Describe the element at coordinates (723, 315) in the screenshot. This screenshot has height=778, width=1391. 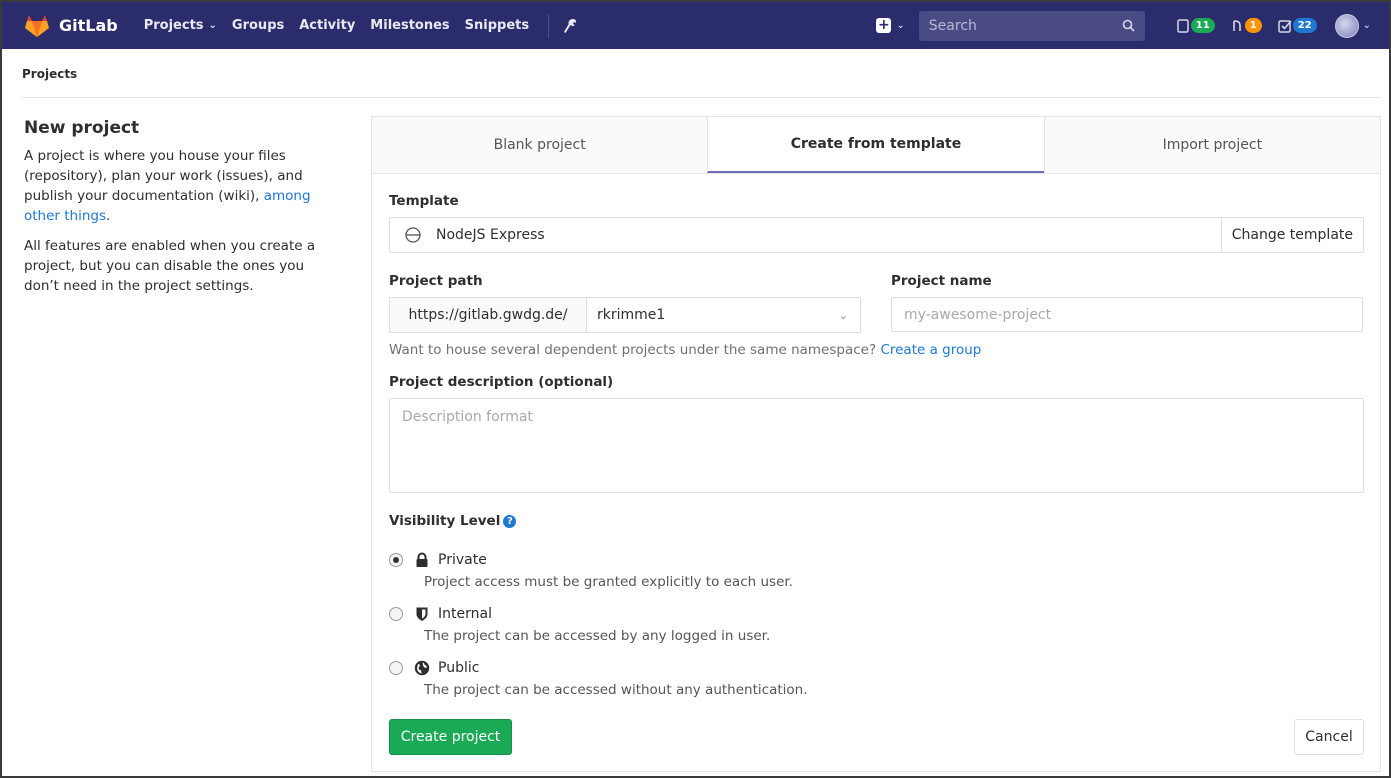
I see `namespace-select: rkrimme1 ⌄` at that location.